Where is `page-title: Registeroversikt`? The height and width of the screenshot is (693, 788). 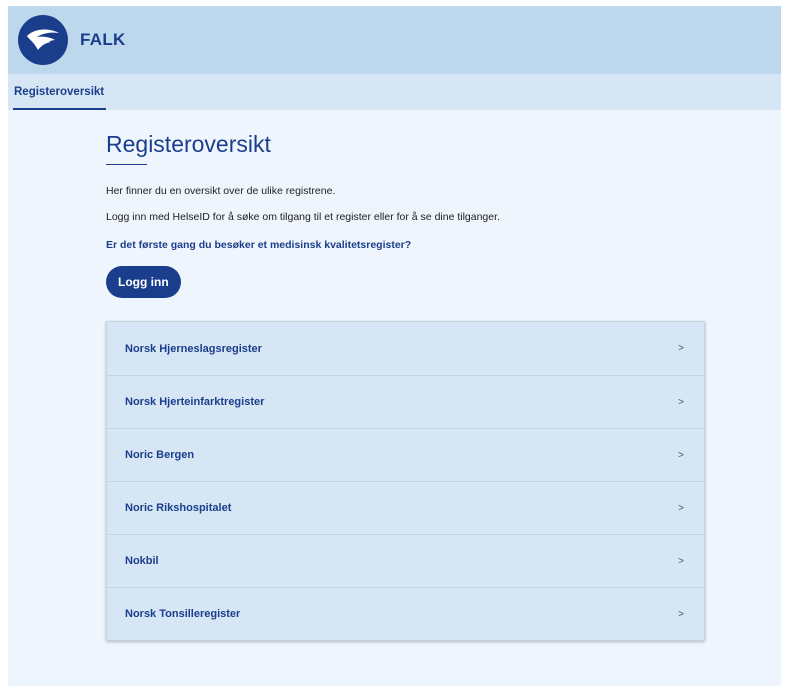 page-title: Registeroversikt is located at coordinates (188, 144).